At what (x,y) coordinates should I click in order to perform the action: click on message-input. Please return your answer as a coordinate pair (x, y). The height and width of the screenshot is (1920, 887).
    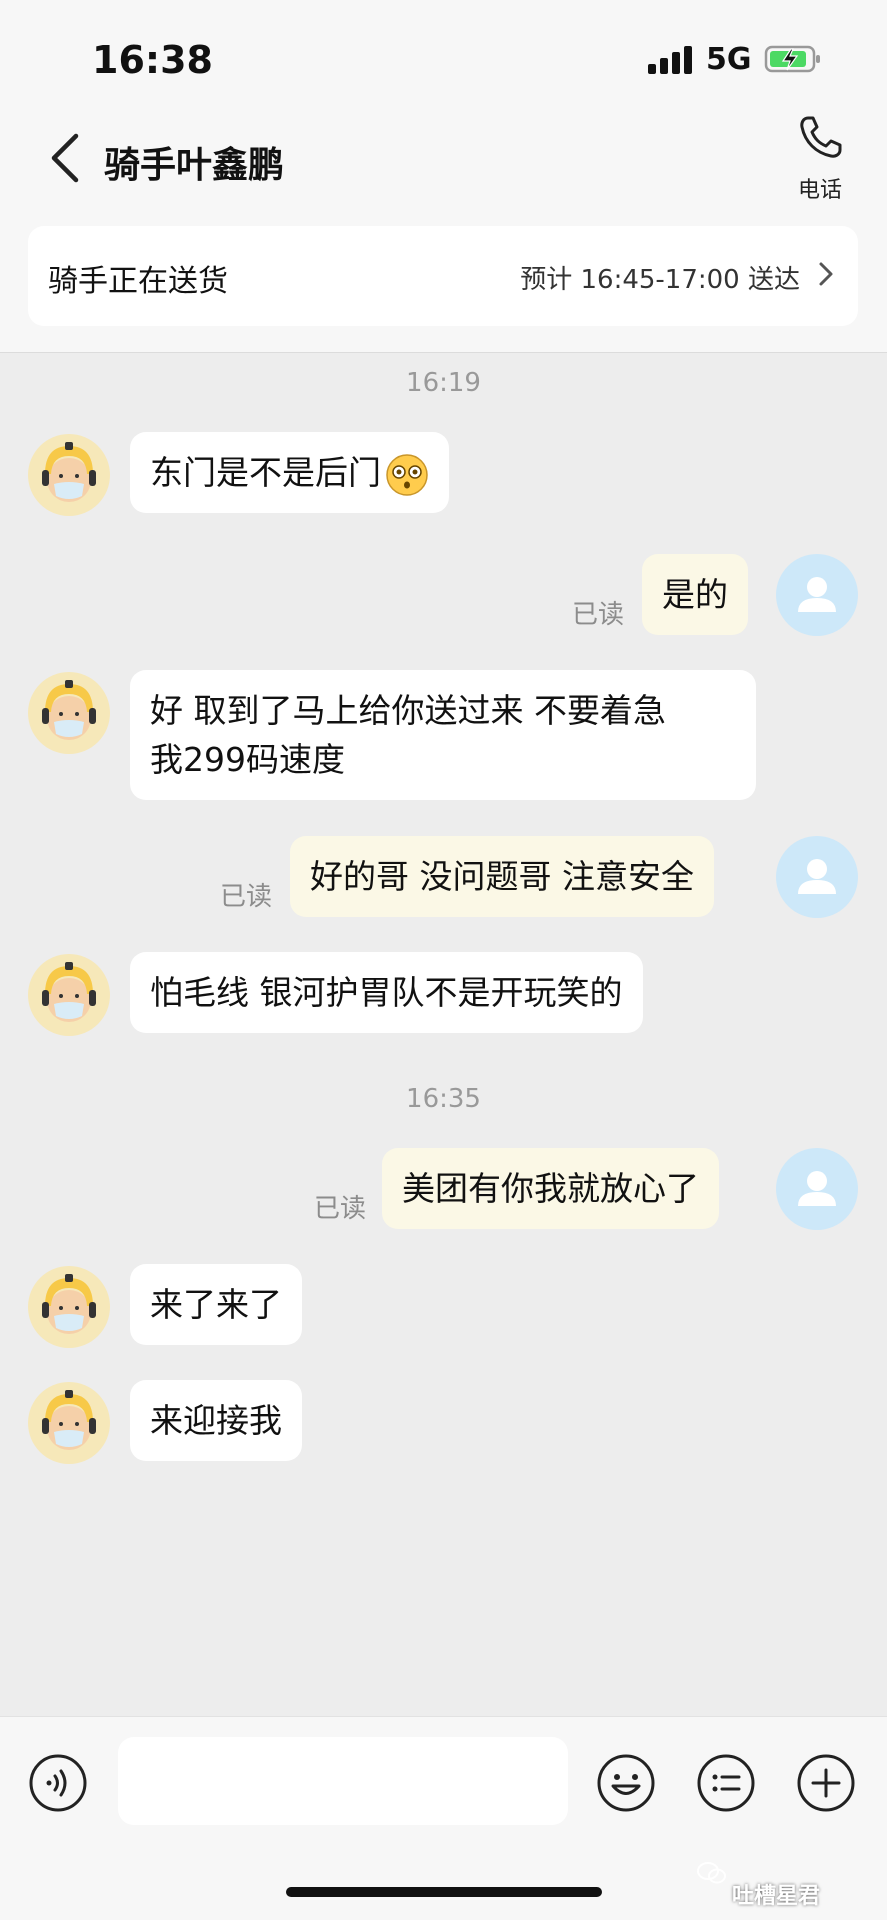
    Looking at the image, I should click on (343, 1781).